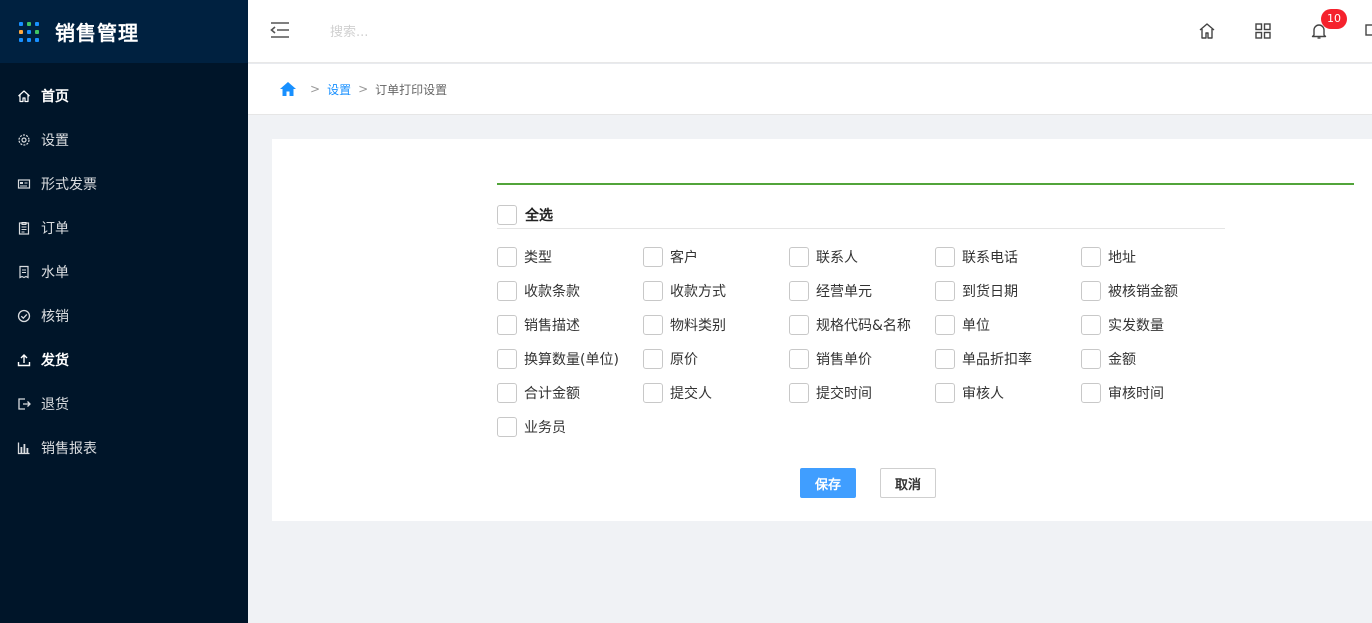  Describe the element at coordinates (1154, 257) in the screenshot. I see `field-option: 地址` at that location.